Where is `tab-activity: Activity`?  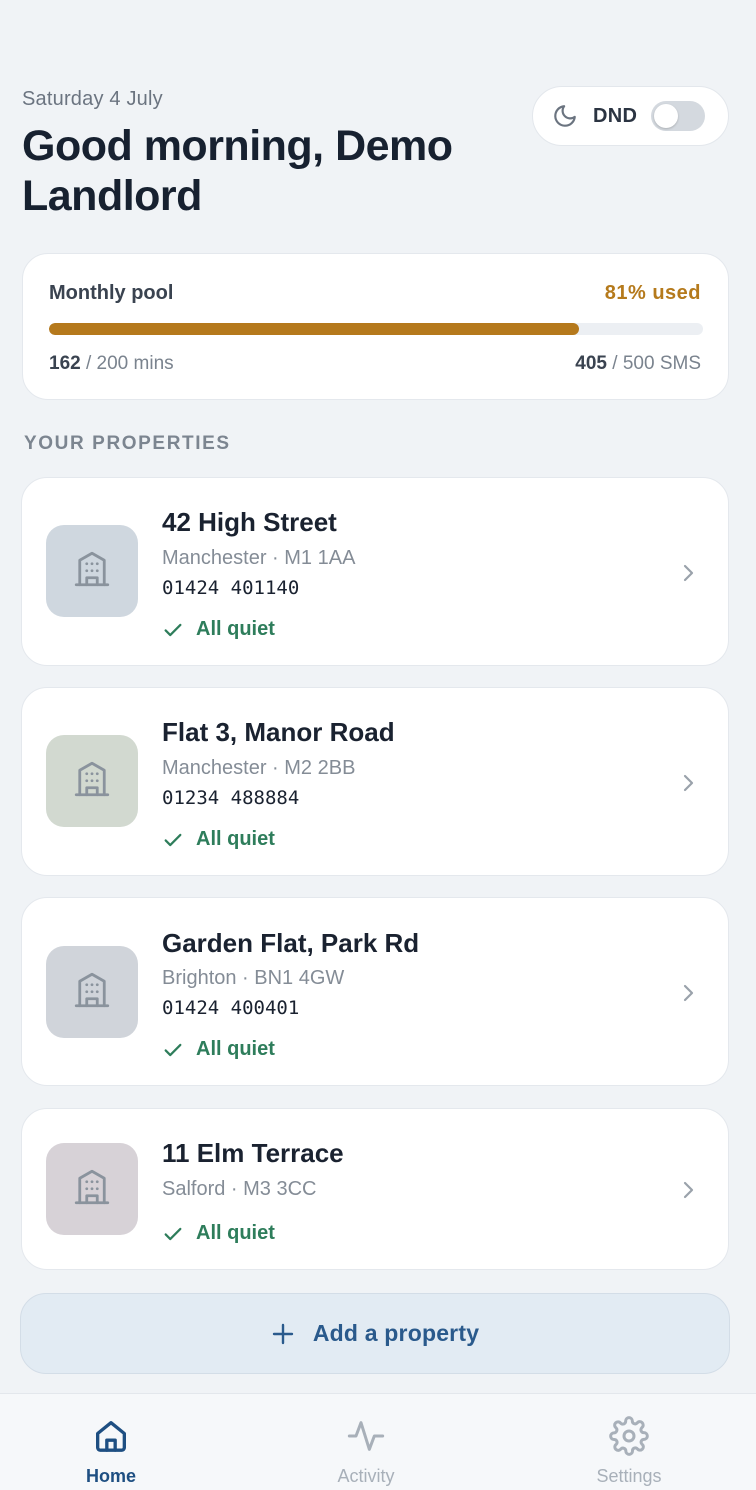
tab-activity: Activity is located at coordinates (366, 1442).